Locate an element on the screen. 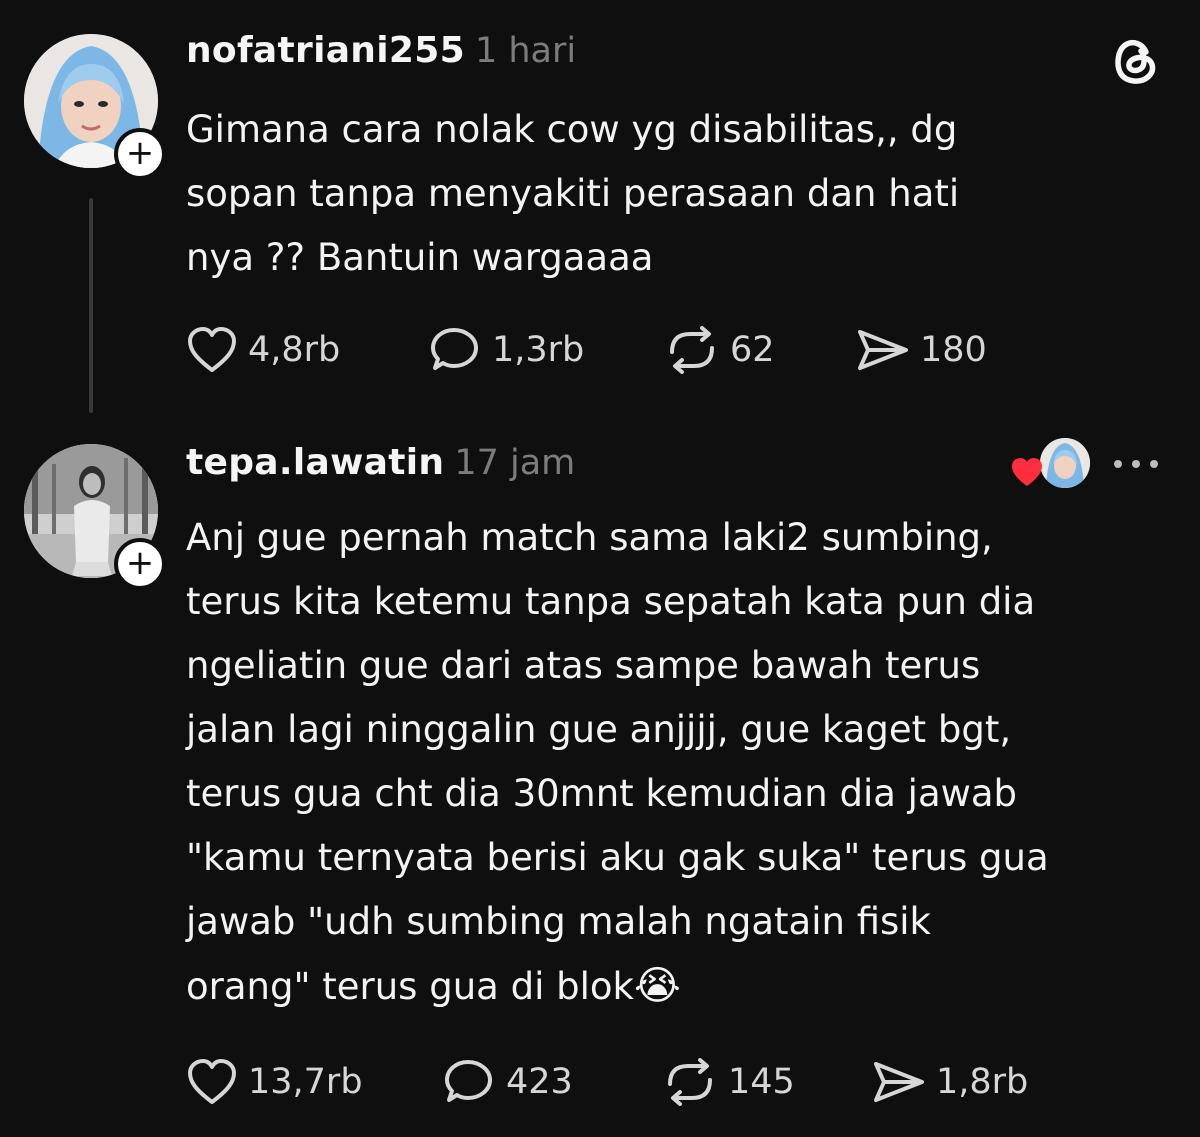 This screenshot has width=1200, height=1137. share-button: 1,8rb is located at coordinates (950, 1082).